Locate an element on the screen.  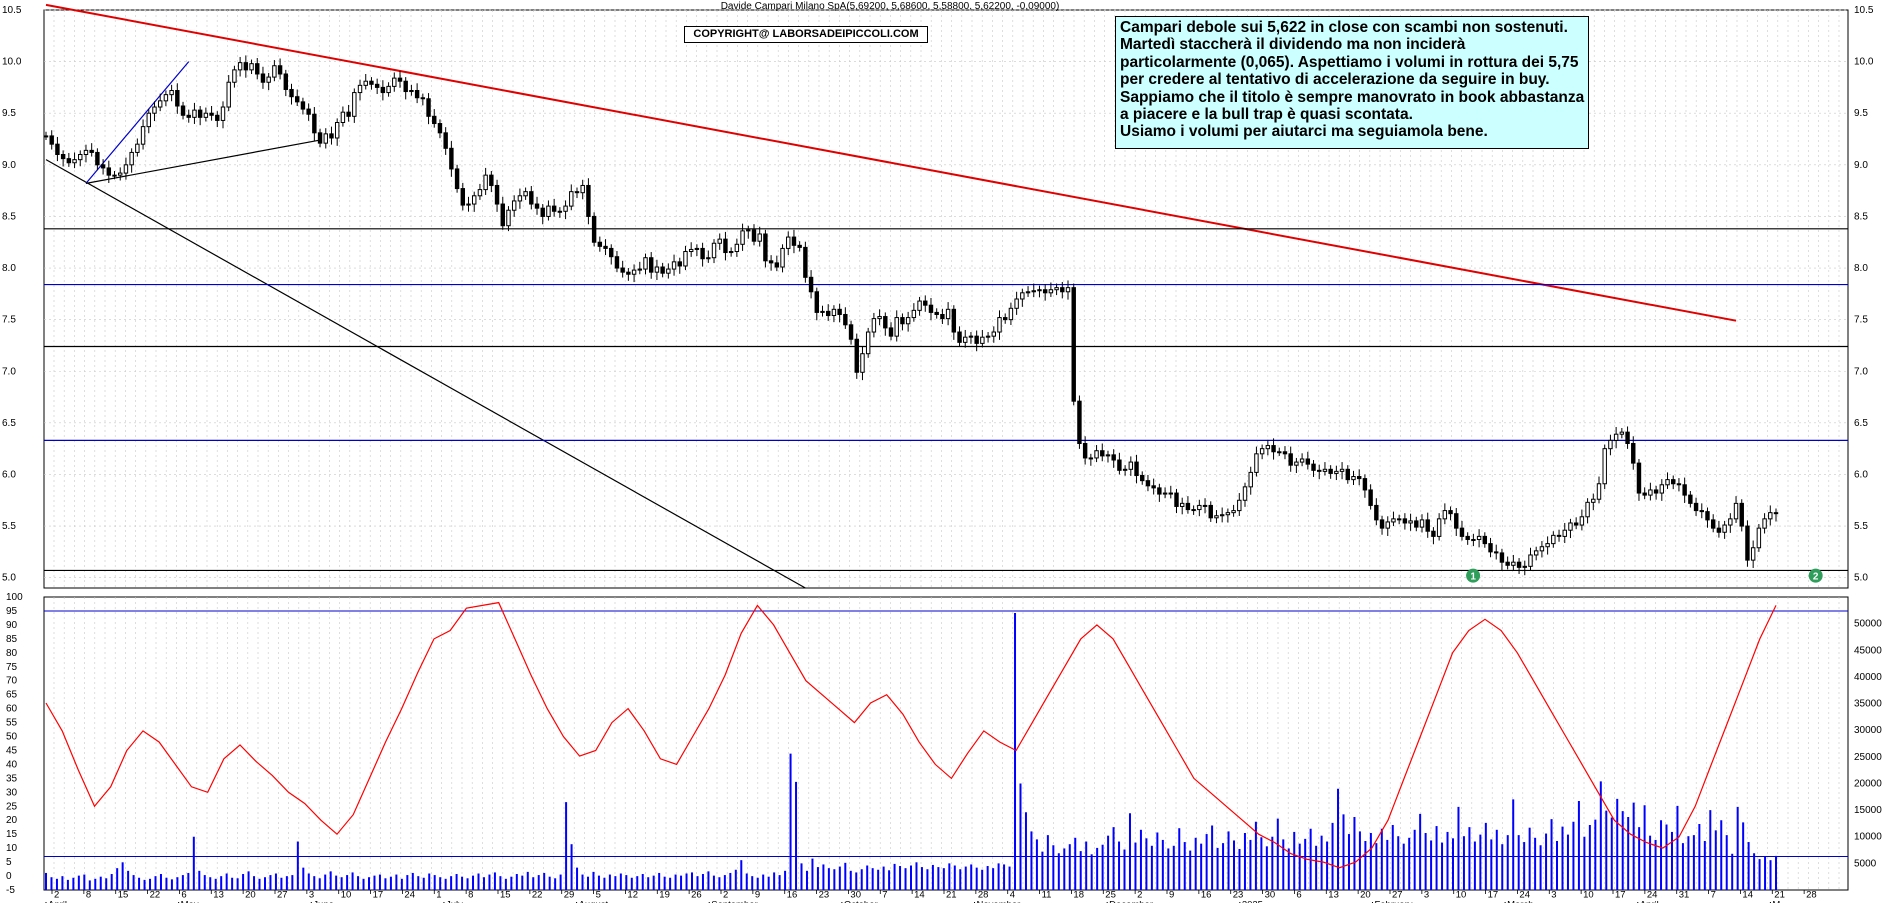
x-tick-label: 30 is located at coordinates (1270, 894).